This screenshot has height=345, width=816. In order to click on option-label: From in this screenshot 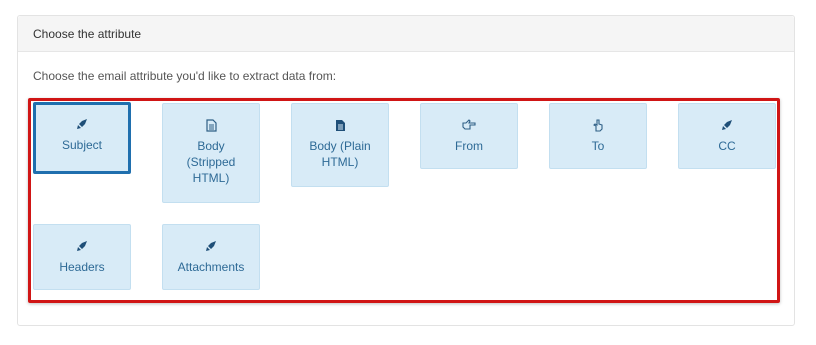, I will do `click(469, 146)`.